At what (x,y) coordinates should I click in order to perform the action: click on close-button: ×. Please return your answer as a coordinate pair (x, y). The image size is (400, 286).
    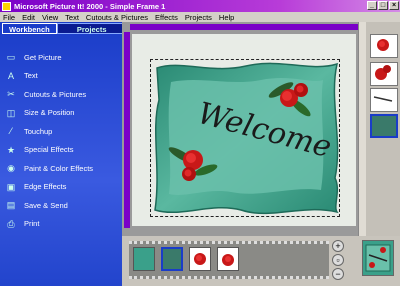
    Looking at the image, I should click on (394, 5).